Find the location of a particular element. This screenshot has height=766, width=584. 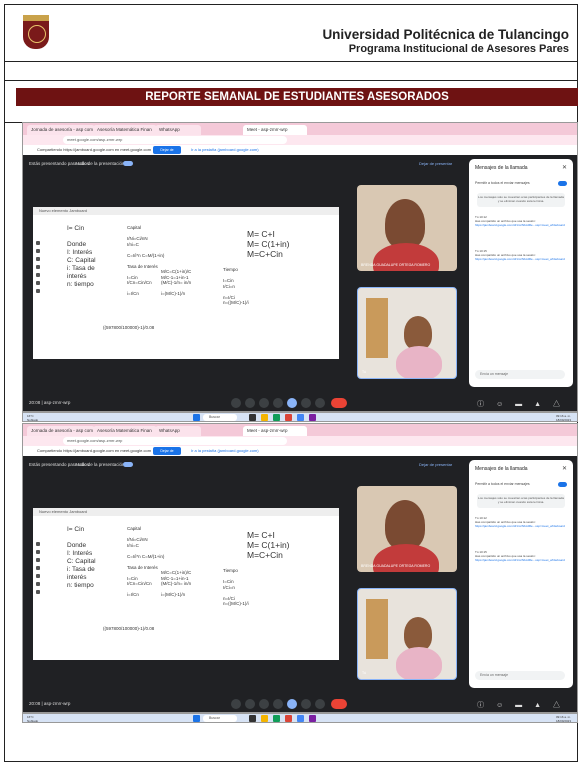

formula-column-4: M= C+I M= C(1+in) M=C+Cin is located at coordinates (268, 244).